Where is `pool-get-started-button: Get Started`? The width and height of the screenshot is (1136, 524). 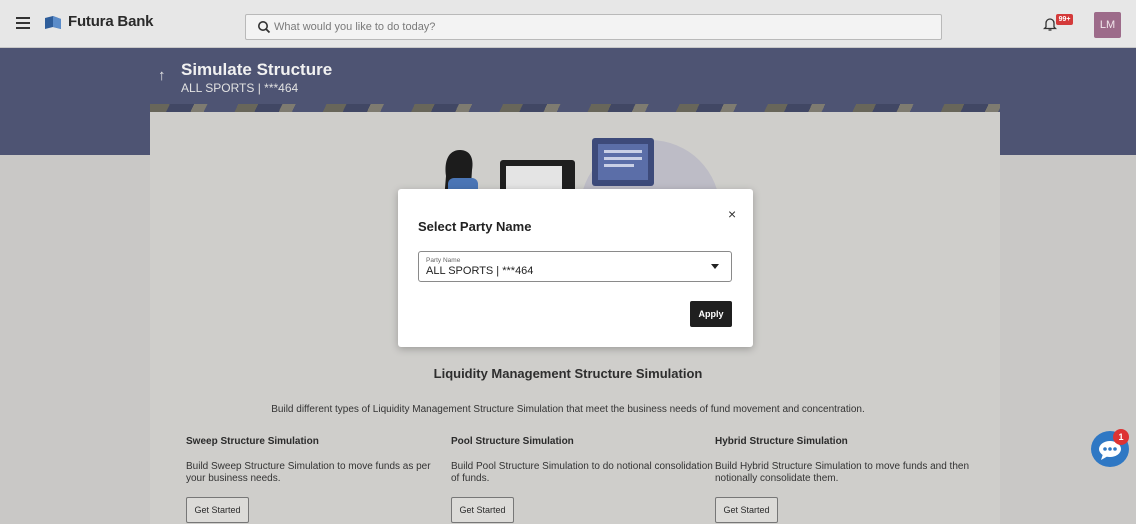 pool-get-started-button: Get Started is located at coordinates (482, 510).